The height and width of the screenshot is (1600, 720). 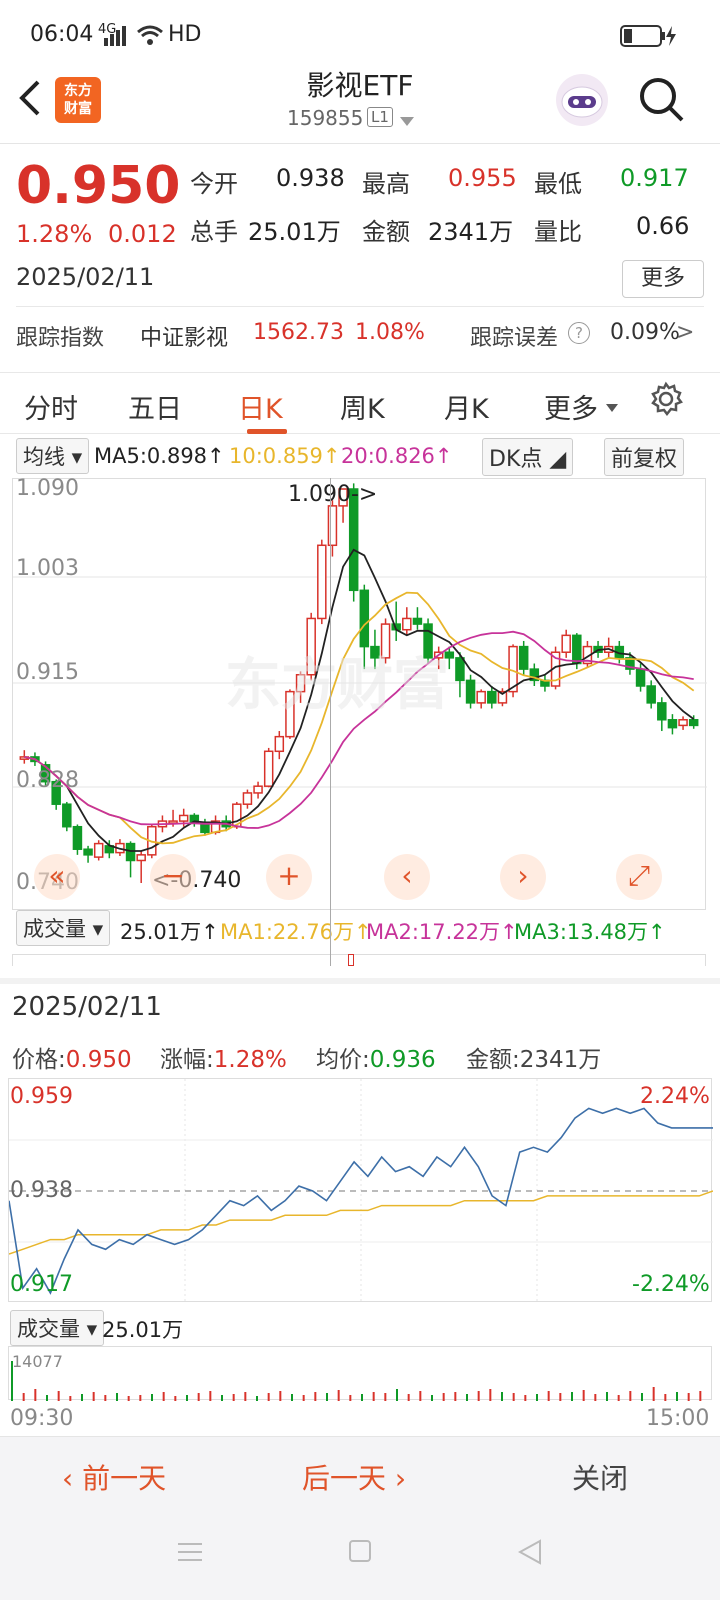 What do you see at coordinates (482, 178) in the screenshot?
I see `high-value: 0.955` at bounding box center [482, 178].